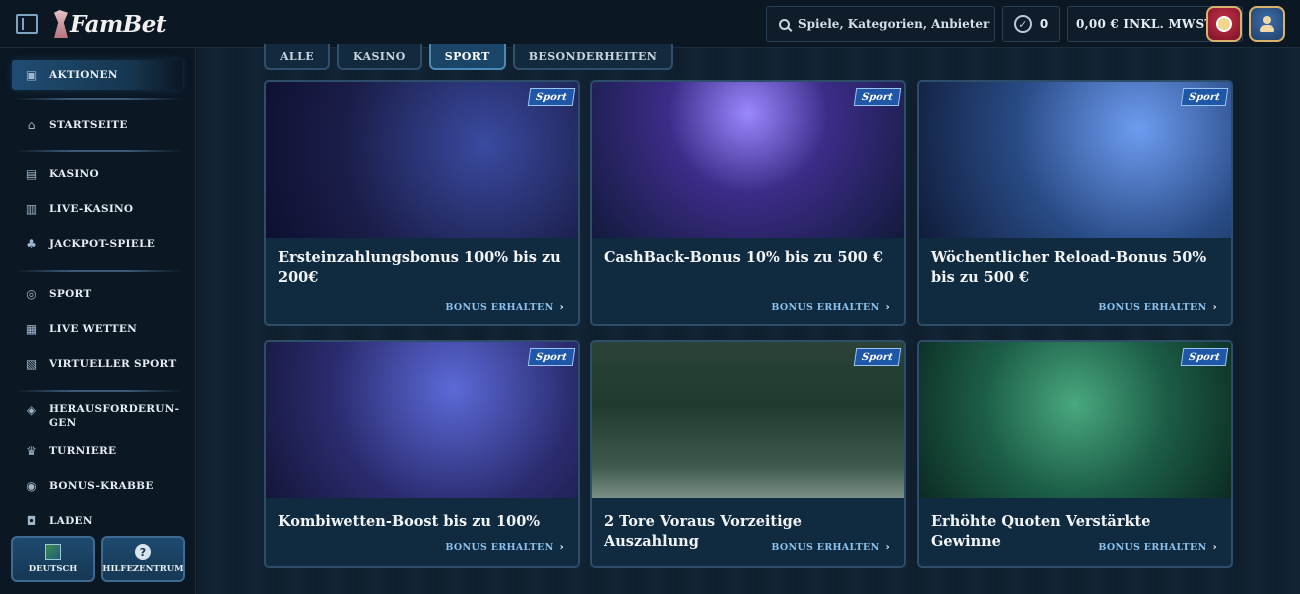 Image resolution: width=1300 pixels, height=594 pixels. Describe the element at coordinates (31, 409) in the screenshot. I see `challenge-icon: ◈` at that location.